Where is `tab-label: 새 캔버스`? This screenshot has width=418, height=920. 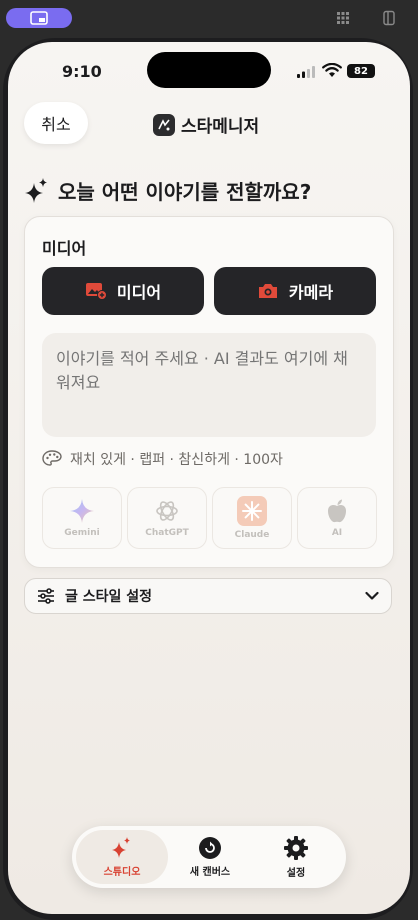 tab-label: 새 캔버스 is located at coordinates (210, 872).